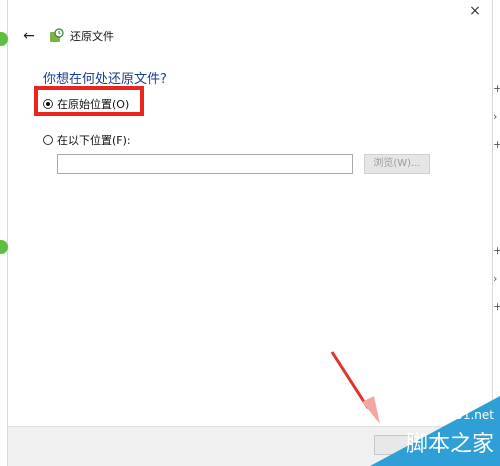  What do you see at coordinates (495, 116) in the screenshot?
I see `edge-chevron-icon: ›` at bounding box center [495, 116].